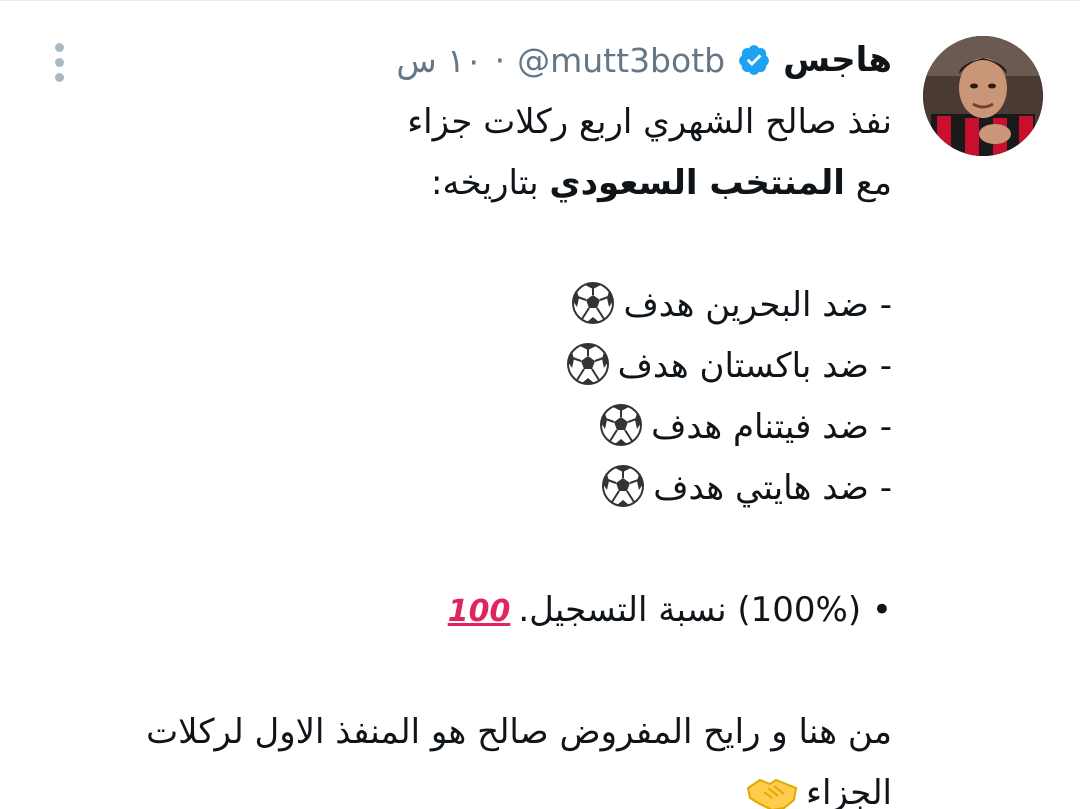 This screenshot has height=809, width=1080. Describe the element at coordinates (771, 427) in the screenshot. I see `list-item-text: - ضد فيتنام هدف` at that location.